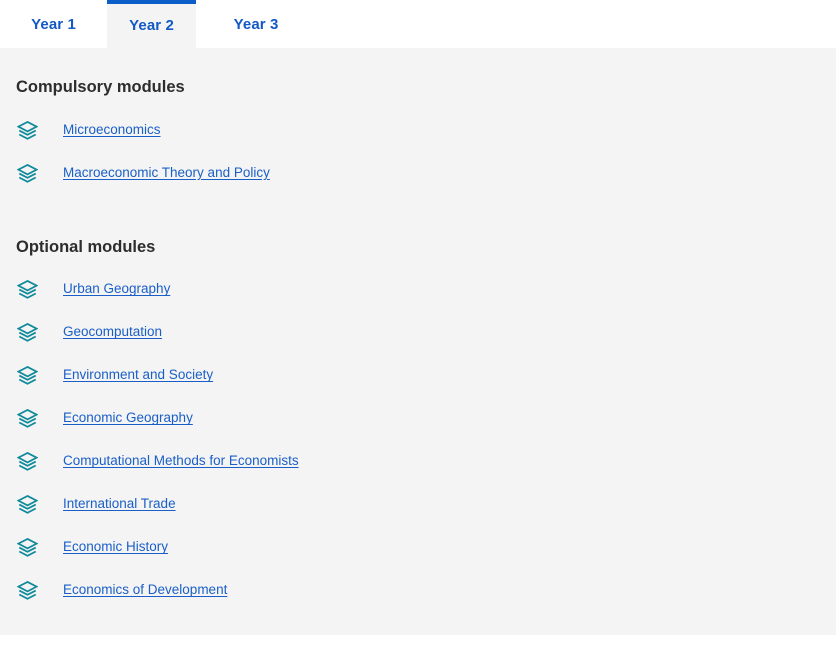 The image size is (836, 648). I want to click on compulsory-modules-heading: Compulsory modules, so click(100, 87).